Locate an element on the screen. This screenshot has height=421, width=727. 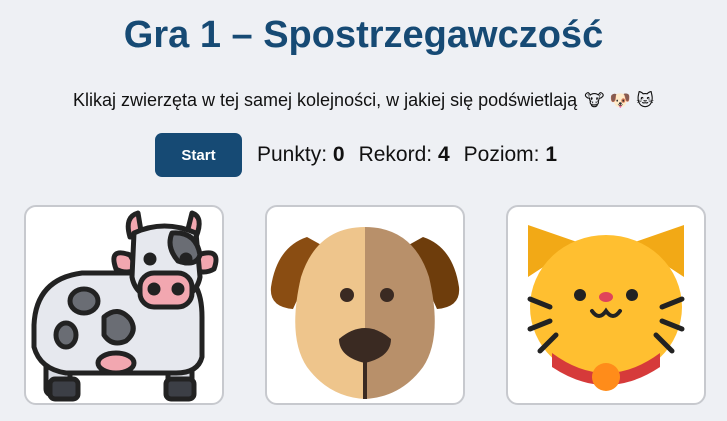
cow-icon is located at coordinates (125, 306).